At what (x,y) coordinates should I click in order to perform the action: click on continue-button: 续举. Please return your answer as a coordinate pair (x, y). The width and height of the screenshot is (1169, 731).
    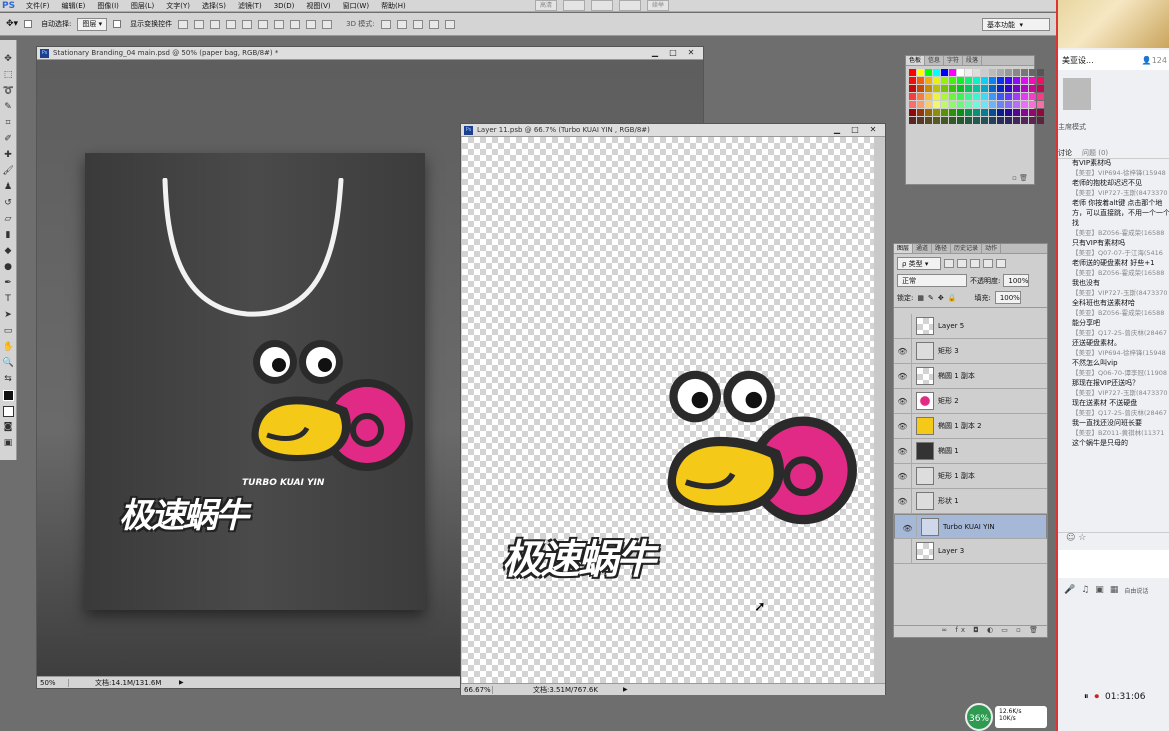
    Looking at the image, I should click on (658, 5).